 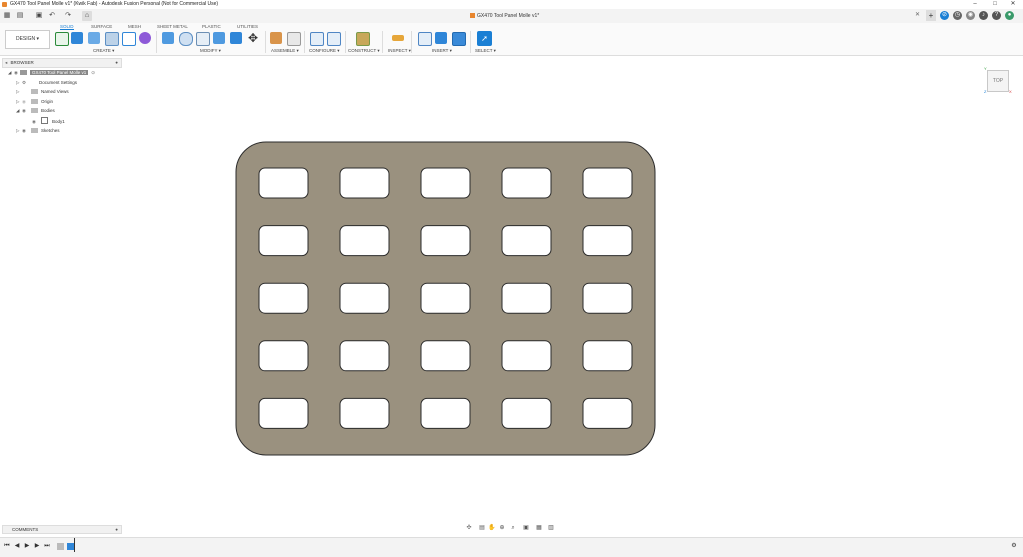 I want to click on play-icon: ▶, so click(x=27, y=546).